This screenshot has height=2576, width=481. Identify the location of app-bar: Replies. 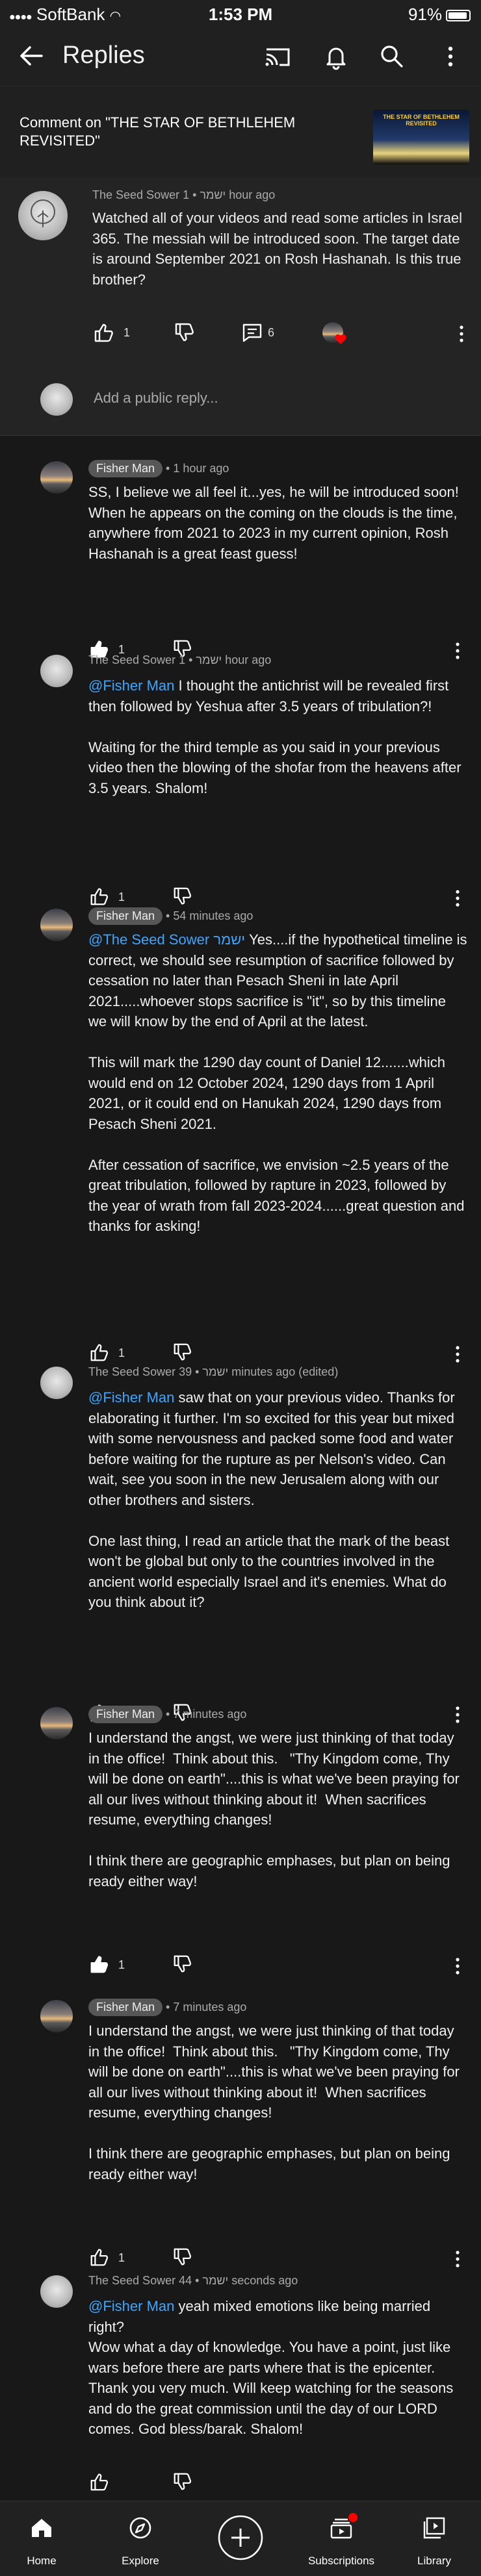
(240, 58).